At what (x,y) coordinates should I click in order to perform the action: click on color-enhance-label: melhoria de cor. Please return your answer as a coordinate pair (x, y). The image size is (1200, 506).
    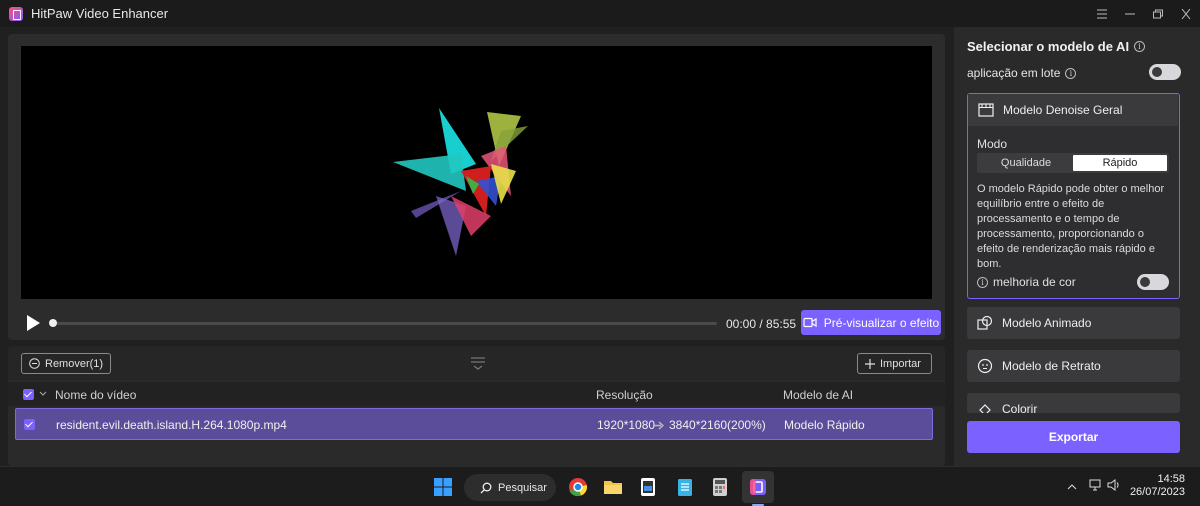
    Looking at the image, I should click on (1034, 282).